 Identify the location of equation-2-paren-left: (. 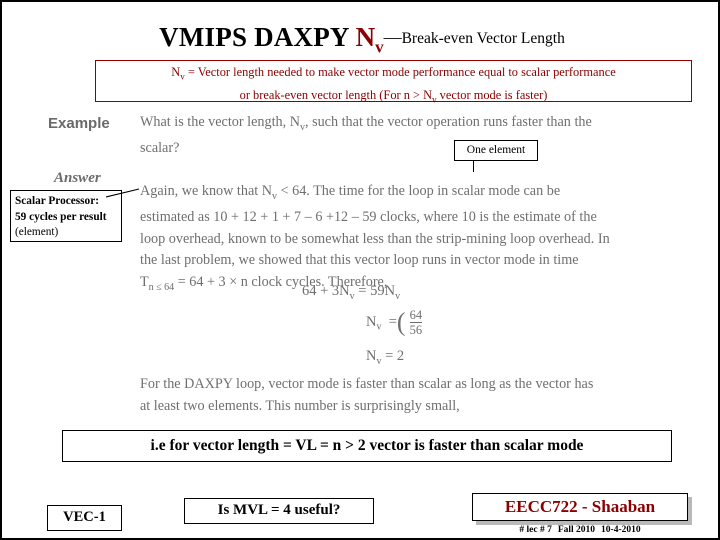
(401, 322).